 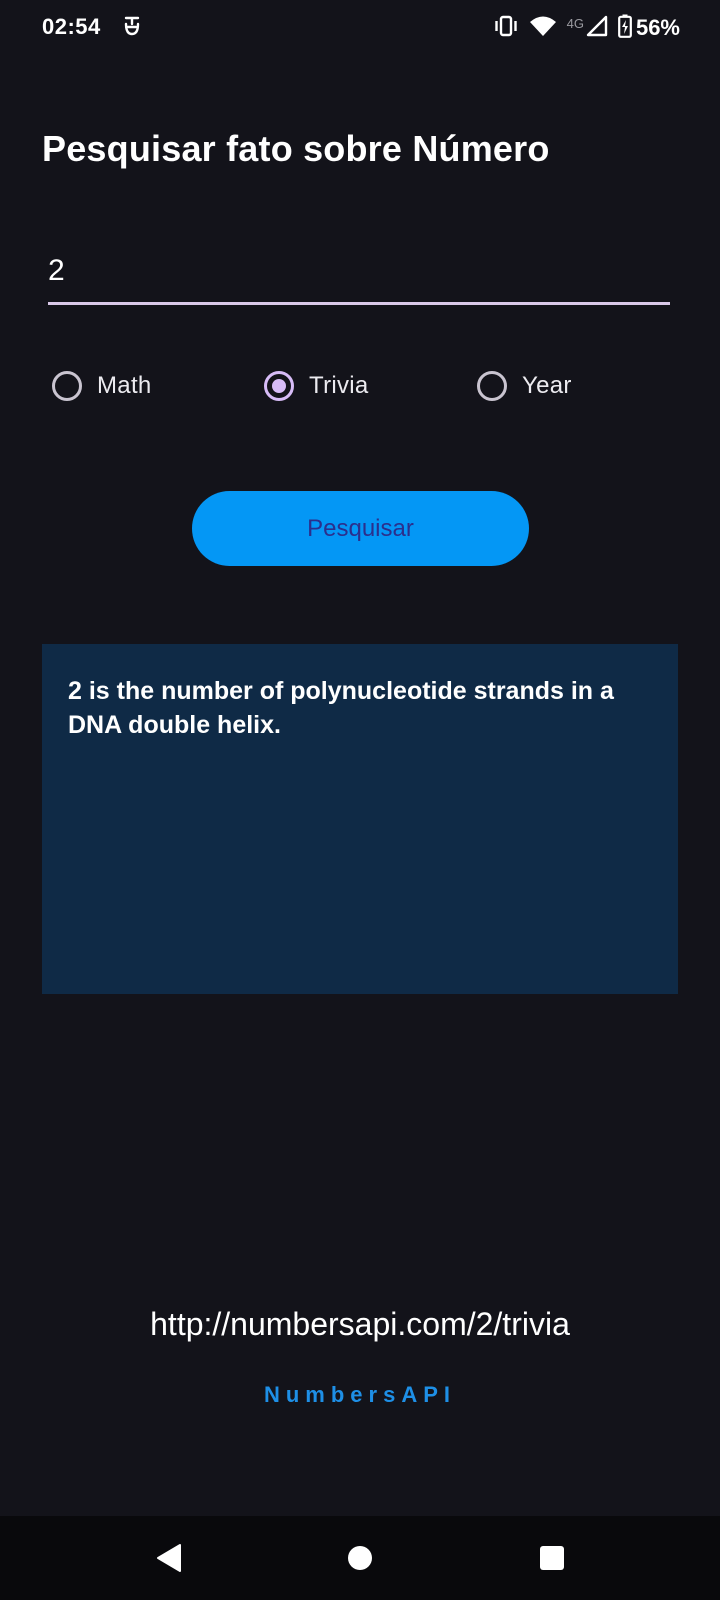 I want to click on radio-option-math: Math, so click(x=102, y=386).